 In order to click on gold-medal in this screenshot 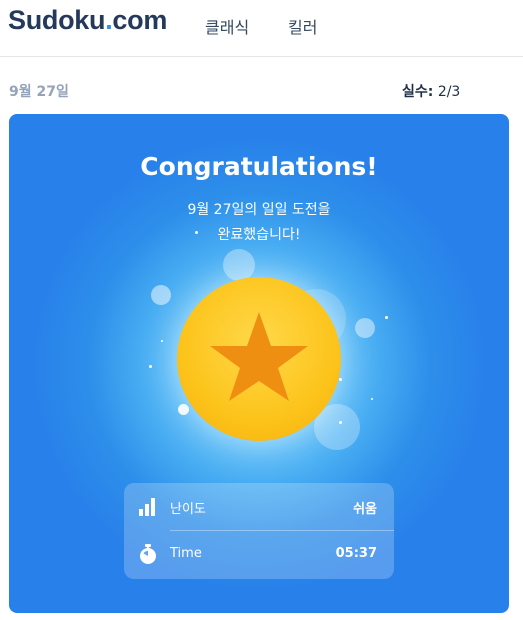, I will do `click(259, 359)`.